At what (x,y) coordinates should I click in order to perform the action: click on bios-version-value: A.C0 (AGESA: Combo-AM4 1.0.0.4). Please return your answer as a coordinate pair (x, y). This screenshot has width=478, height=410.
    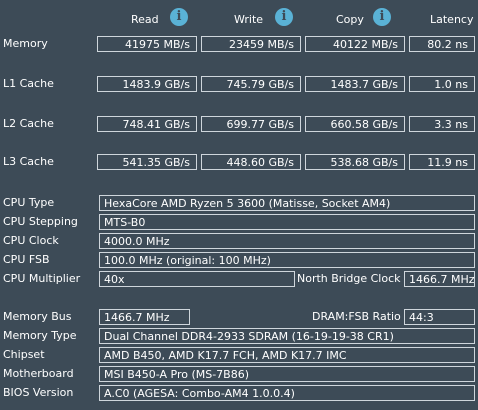
    Looking at the image, I should click on (287, 393).